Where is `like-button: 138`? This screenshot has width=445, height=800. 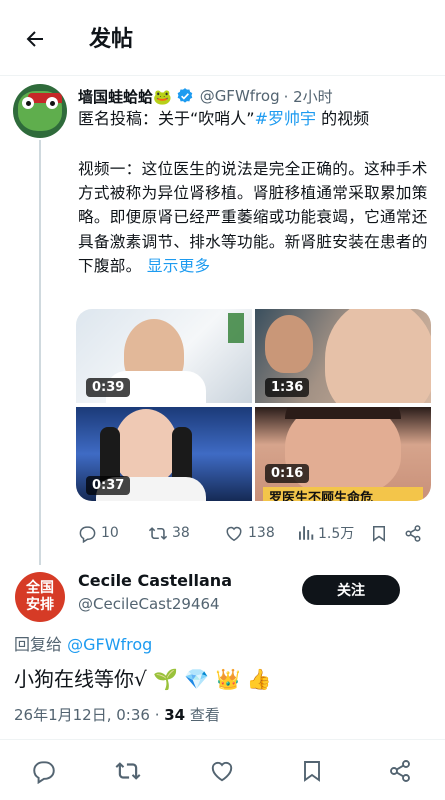
like-button: 138 is located at coordinates (249, 533).